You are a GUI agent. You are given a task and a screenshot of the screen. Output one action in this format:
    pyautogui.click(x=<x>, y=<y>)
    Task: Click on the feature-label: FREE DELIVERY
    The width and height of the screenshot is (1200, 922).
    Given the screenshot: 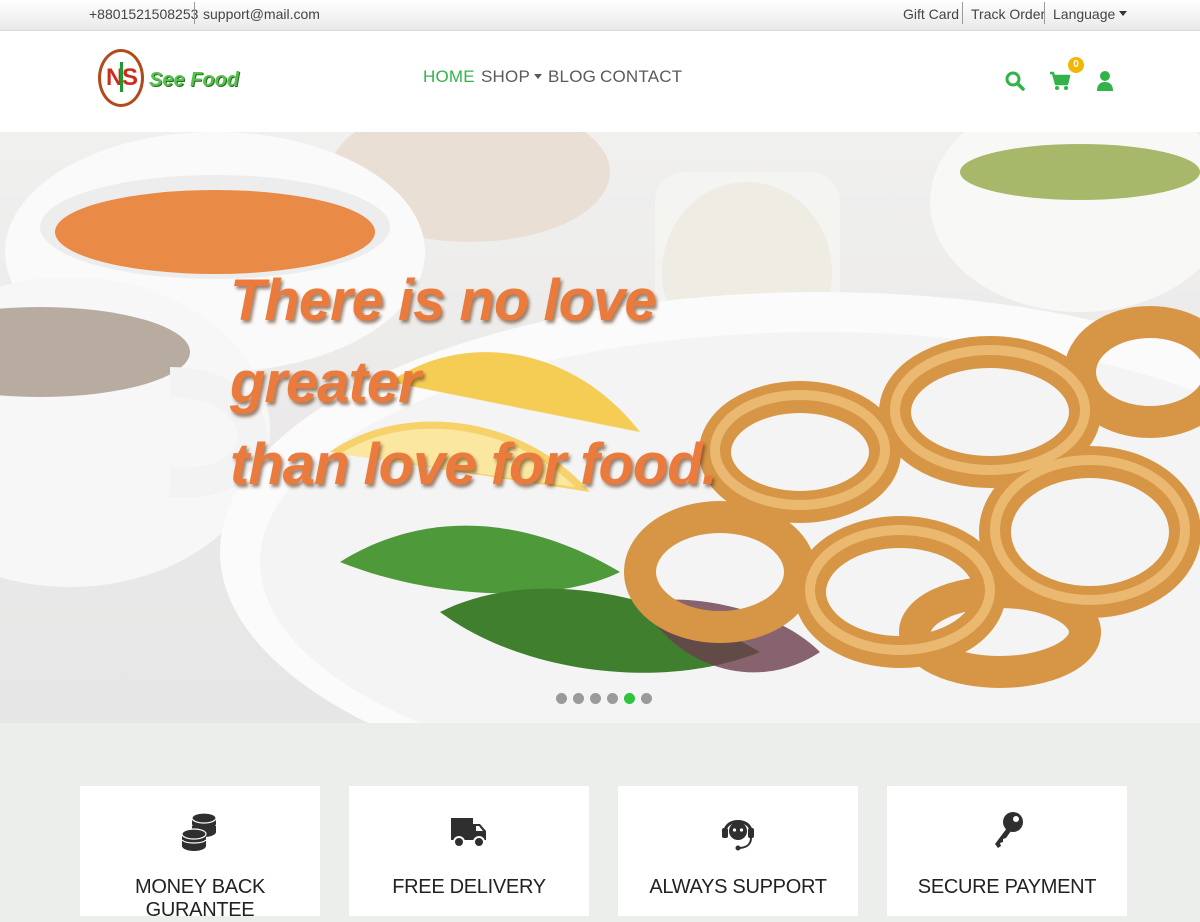 What is the action you would take?
    pyautogui.click(x=469, y=887)
    